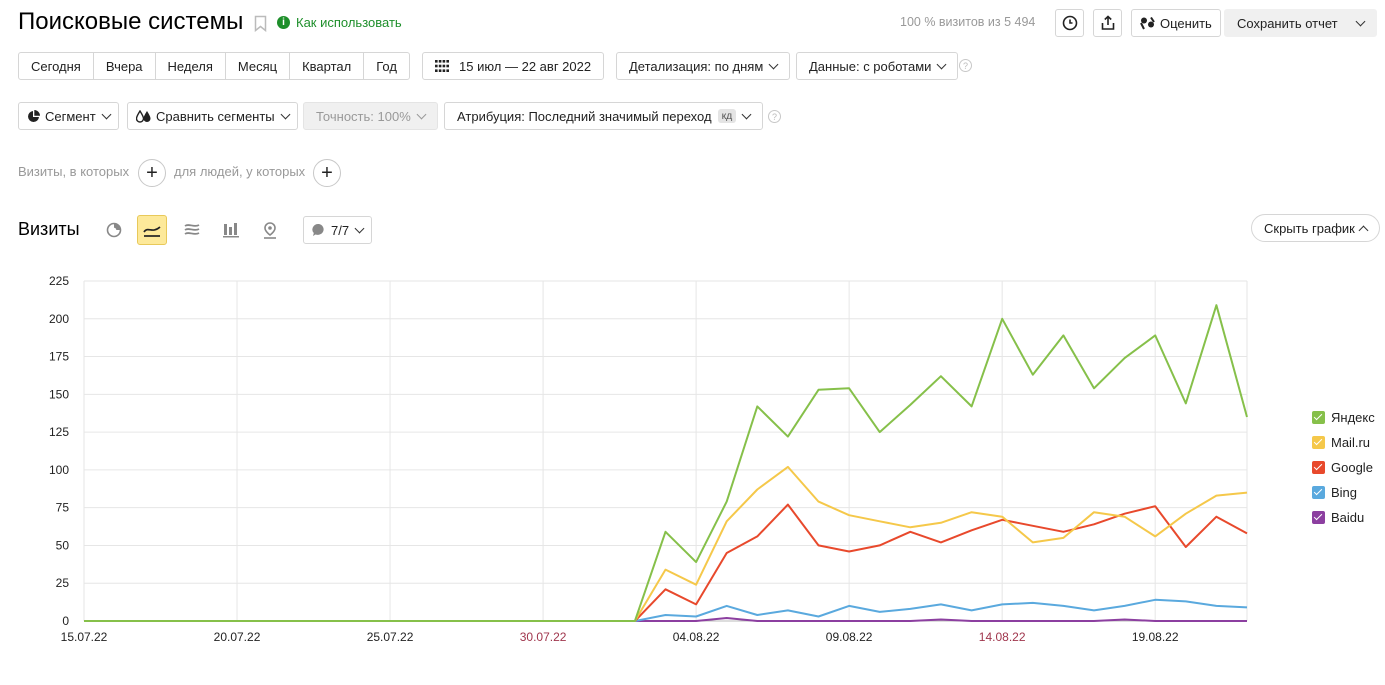  What do you see at coordinates (63, 545) in the screenshot?
I see `y-tick-label: 50` at bounding box center [63, 545].